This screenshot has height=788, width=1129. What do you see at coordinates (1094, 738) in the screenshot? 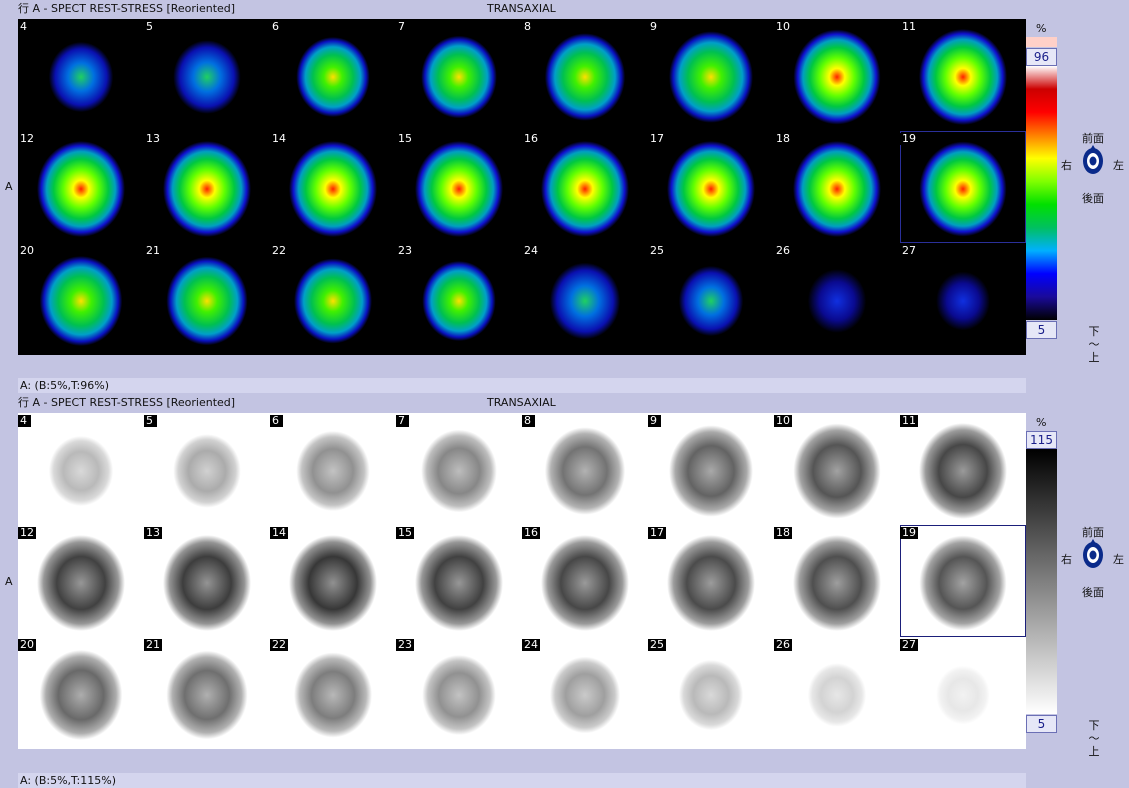
I see `axis-sep: ～` at bounding box center [1094, 738].